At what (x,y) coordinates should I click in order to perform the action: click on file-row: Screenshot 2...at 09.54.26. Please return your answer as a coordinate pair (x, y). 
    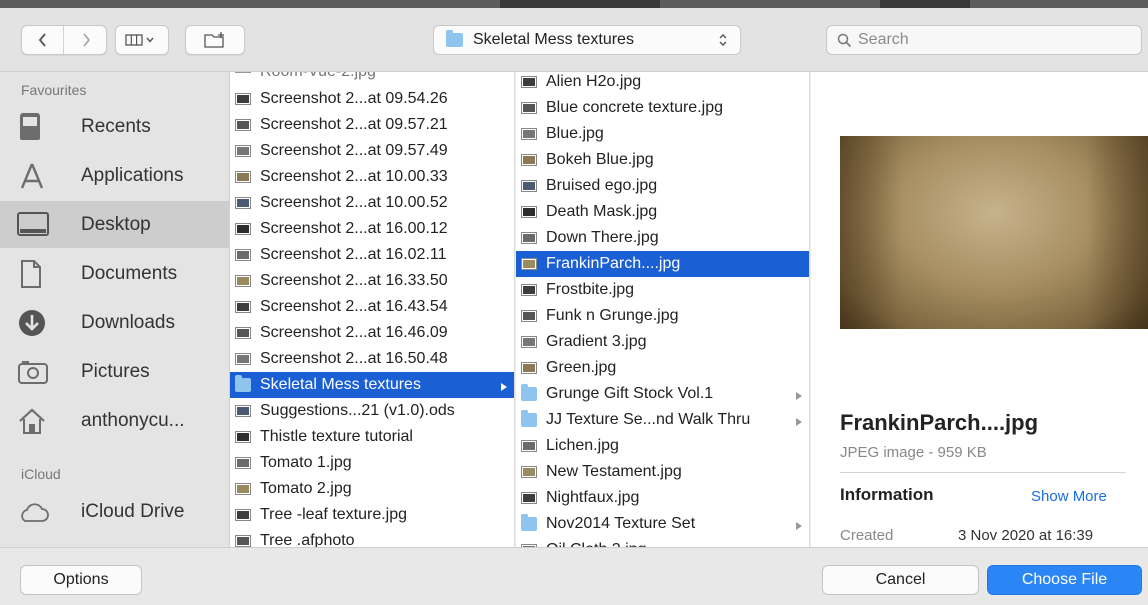
    Looking at the image, I should click on (372, 99).